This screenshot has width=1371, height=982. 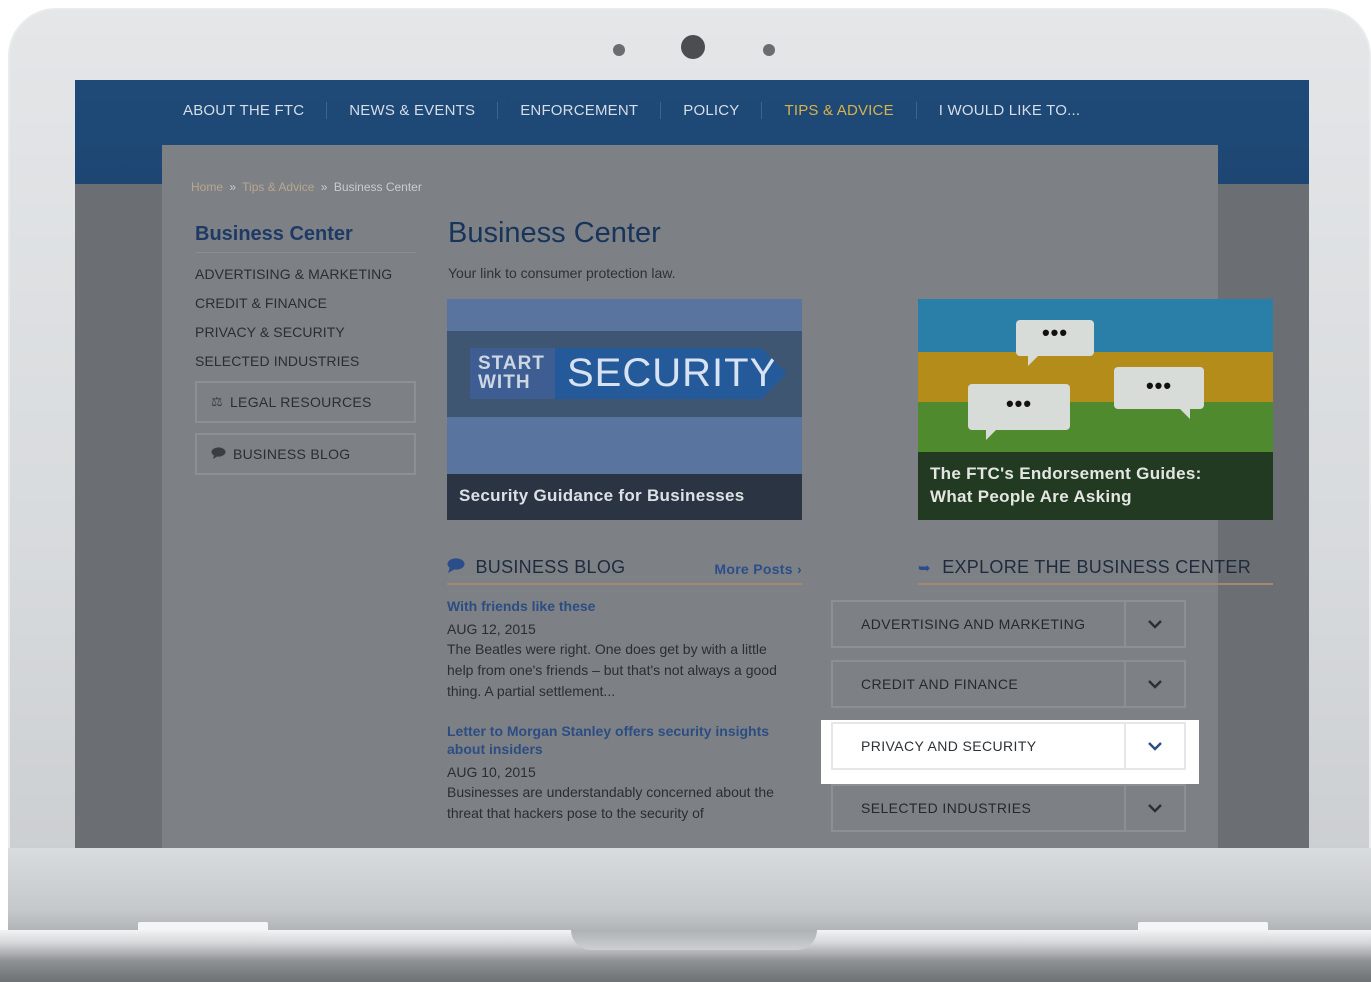 I want to click on sidebar-item-credit: CREDIT & FINANCE, so click(x=305, y=303).